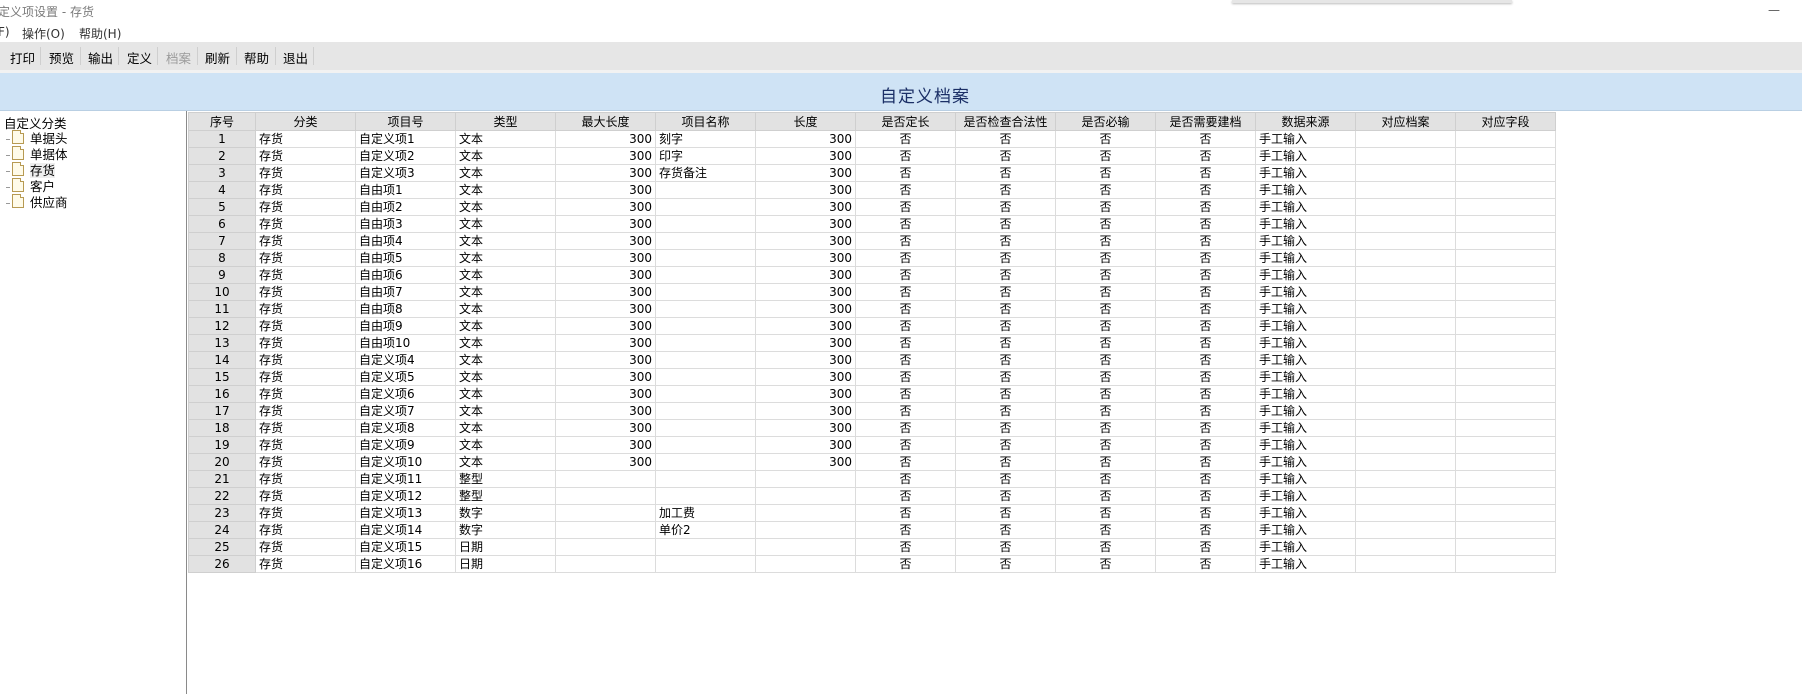 This screenshot has width=1802, height=694. I want to click on table-cell: 自定义项8, so click(405, 428).